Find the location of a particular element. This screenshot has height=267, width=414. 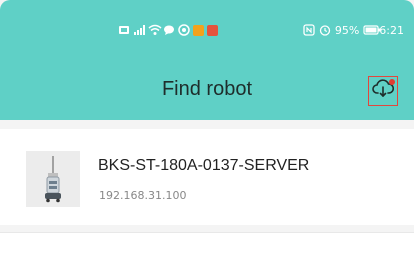

status-right-icons: 95% 6:21 is located at coordinates (353, 30).